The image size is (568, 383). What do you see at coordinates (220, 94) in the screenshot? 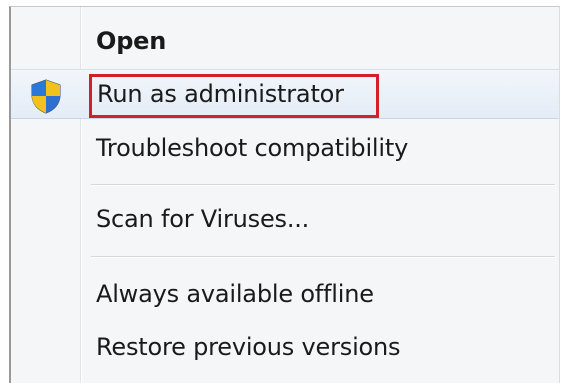
I see `menu-item-label: Run as administrator` at bounding box center [220, 94].